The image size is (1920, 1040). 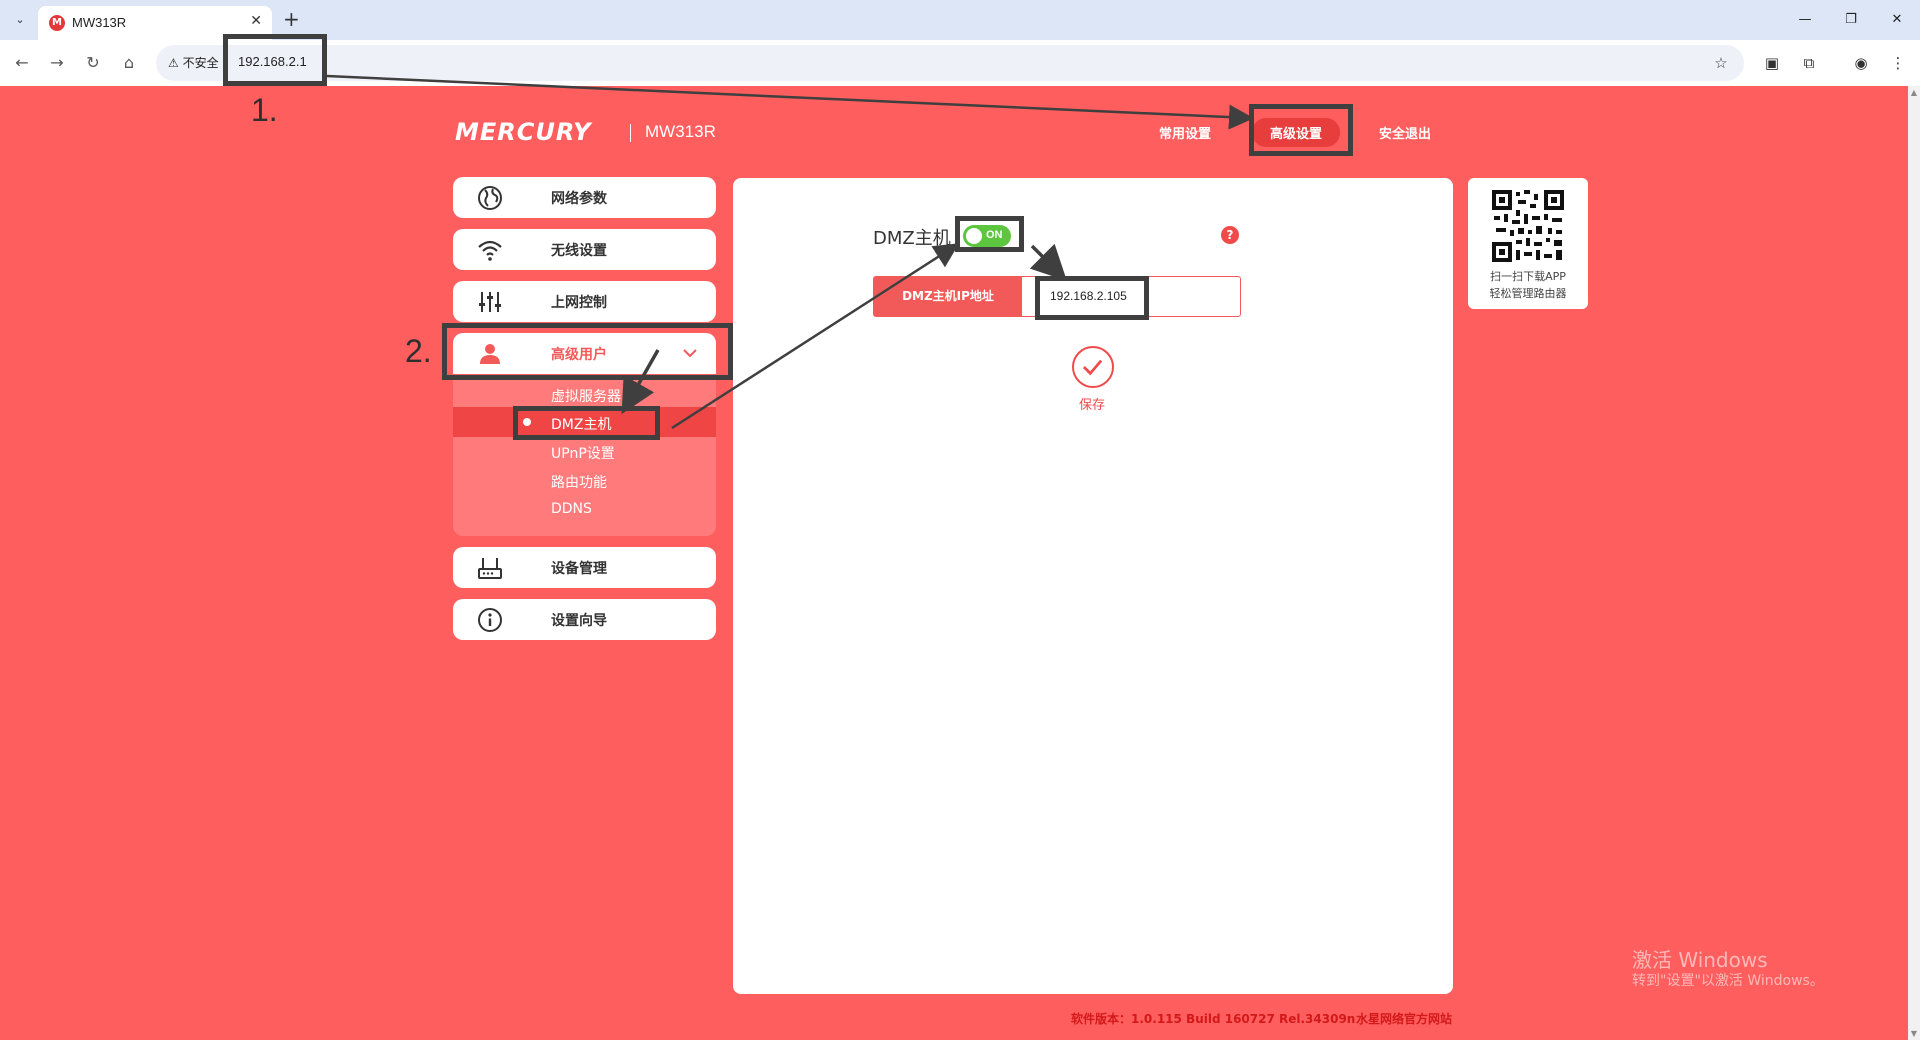 What do you see at coordinates (1528, 293) in the screenshot?
I see `qr-caption-line2: 轻松管理路由器` at bounding box center [1528, 293].